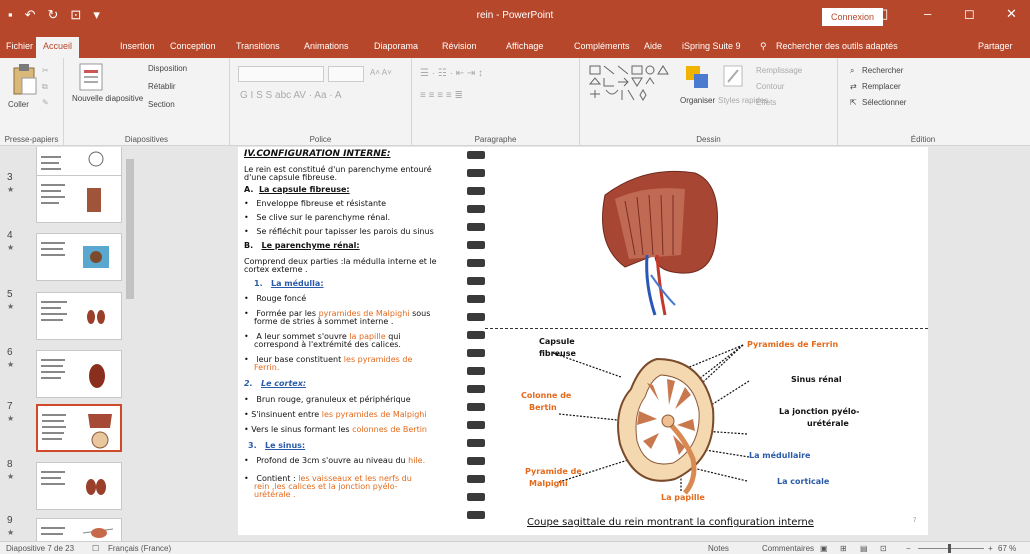  Describe the element at coordinates (630, 85) in the screenshot. I see `shapes-gallery-icon` at that location.